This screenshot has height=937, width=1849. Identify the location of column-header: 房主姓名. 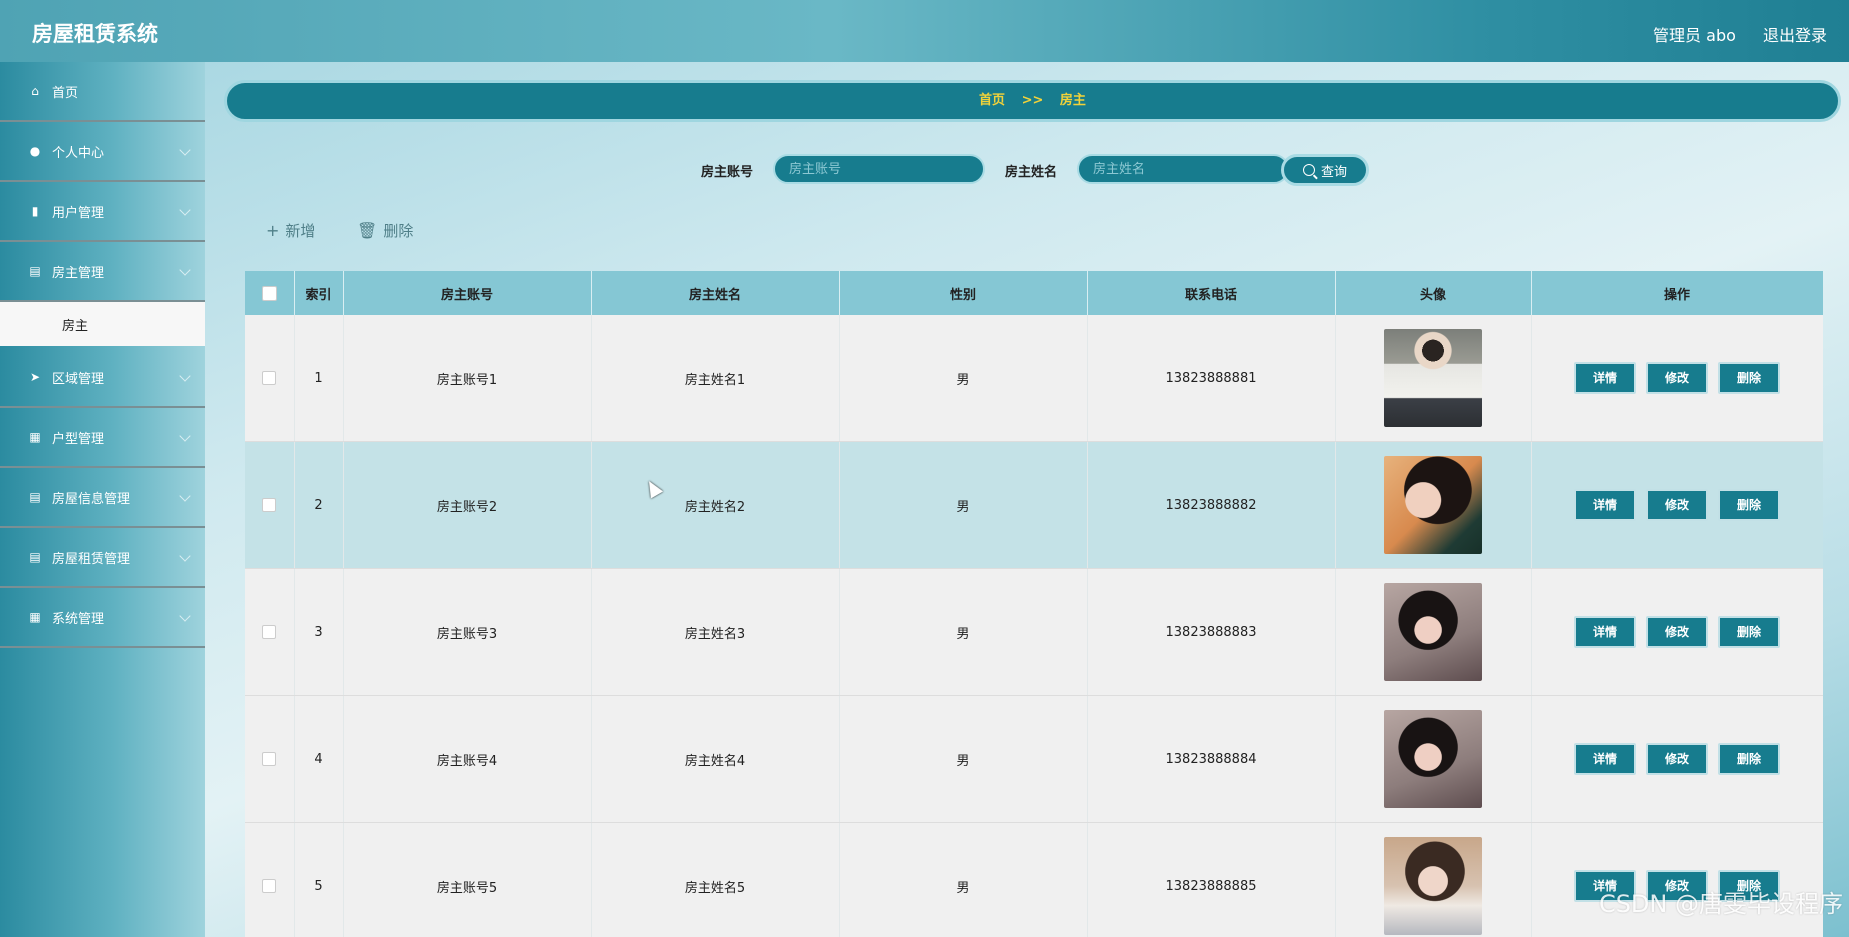
(715, 293).